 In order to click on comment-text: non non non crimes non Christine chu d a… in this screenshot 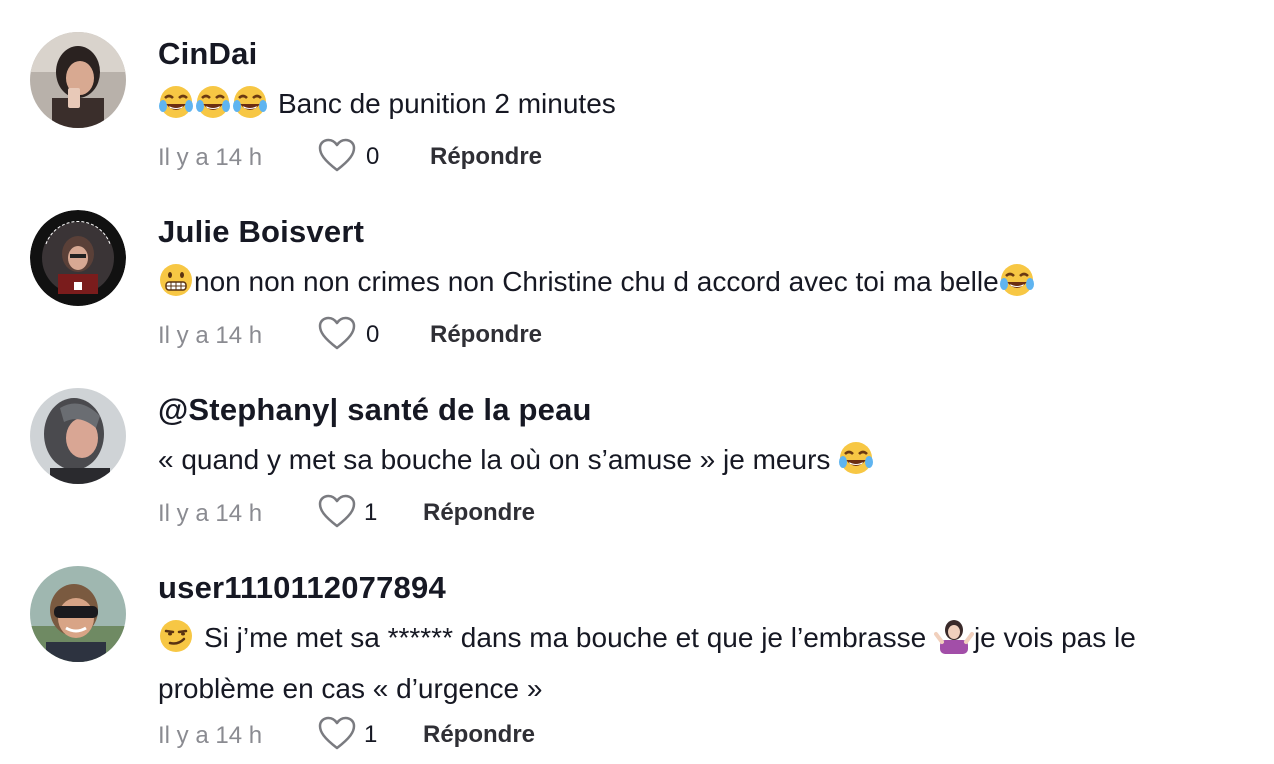, I will do `click(706, 285)`.